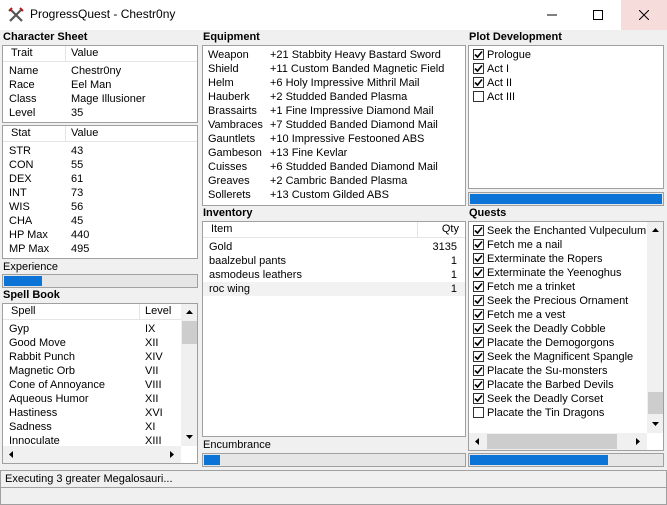 Image resolution: width=667 pixels, height=505 pixels. I want to click on equipment-row: Vambraces +7 Studded Banded Diamond Mail, so click(334, 125).